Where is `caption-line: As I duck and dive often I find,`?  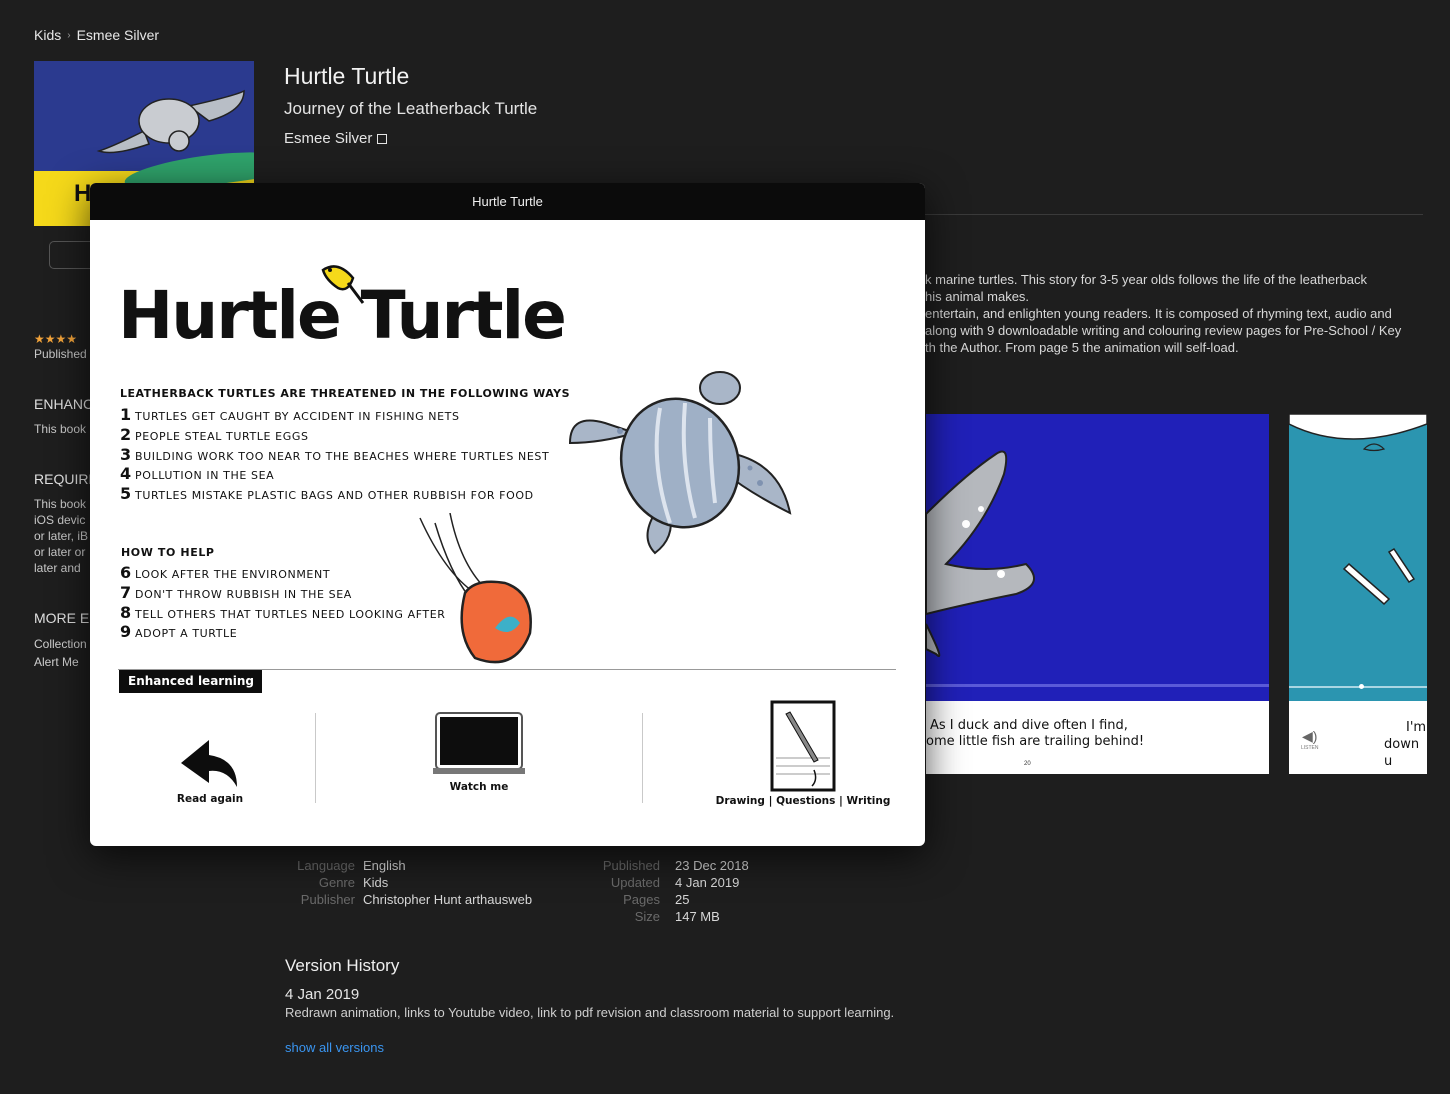 caption-line: As I duck and dive often I find, is located at coordinates (1029, 725).